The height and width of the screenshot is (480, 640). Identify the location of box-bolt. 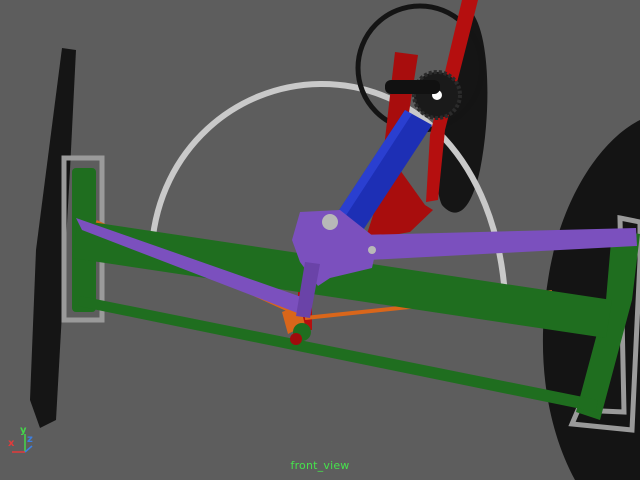
(372, 250).